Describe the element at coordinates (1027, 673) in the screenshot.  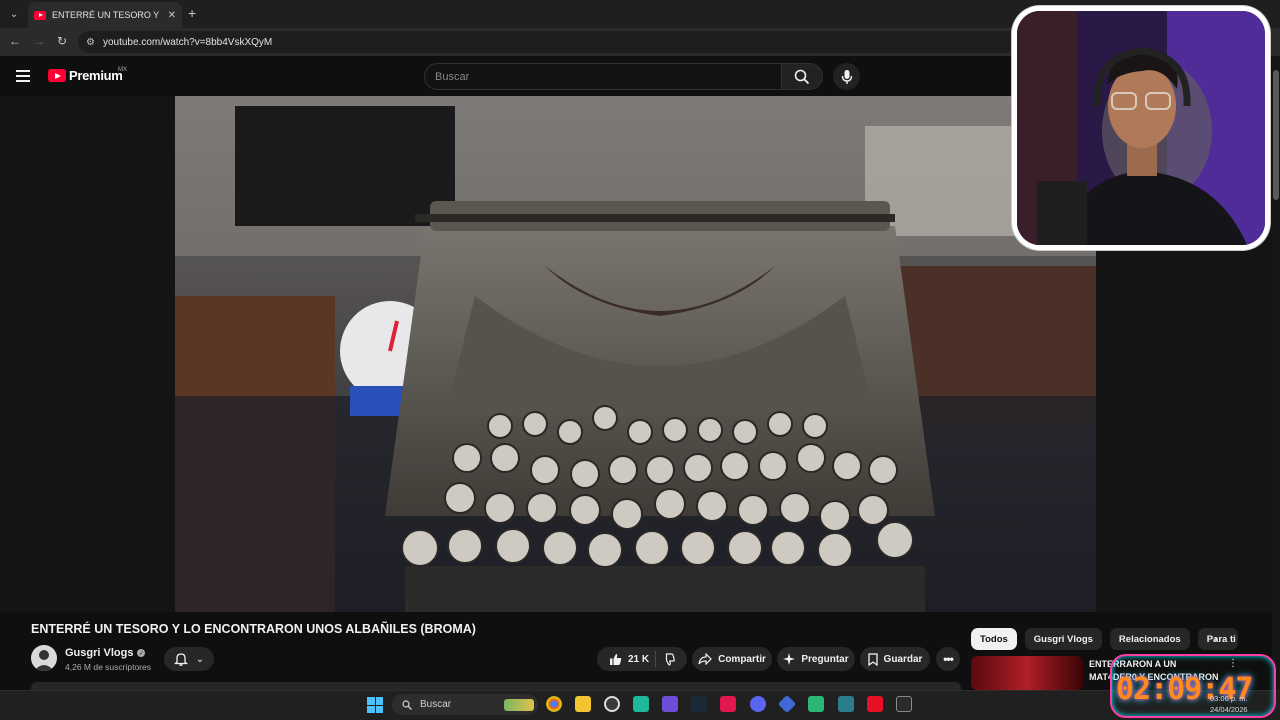
I see `recommendation-thumbnail` at that location.